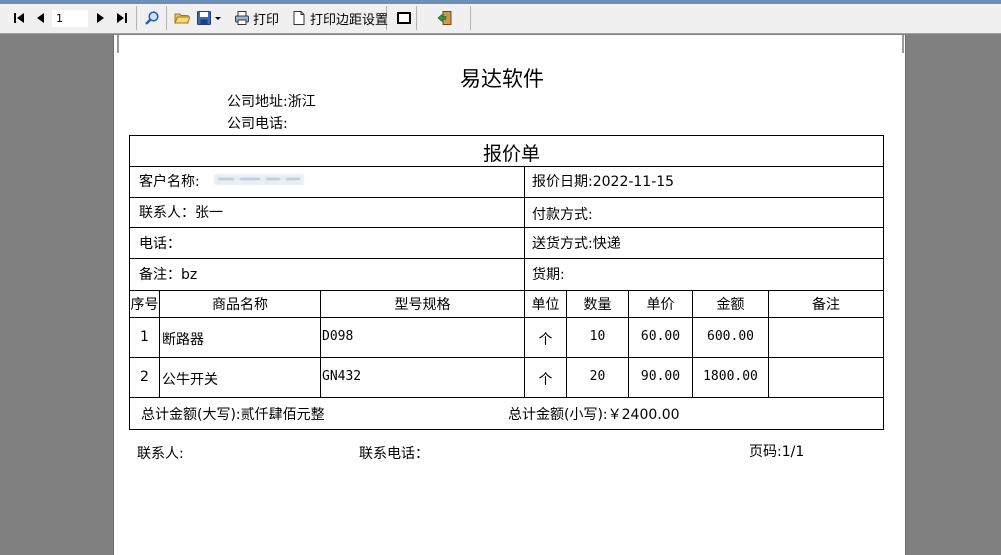  I want to click on zoom-button, so click(152, 18).